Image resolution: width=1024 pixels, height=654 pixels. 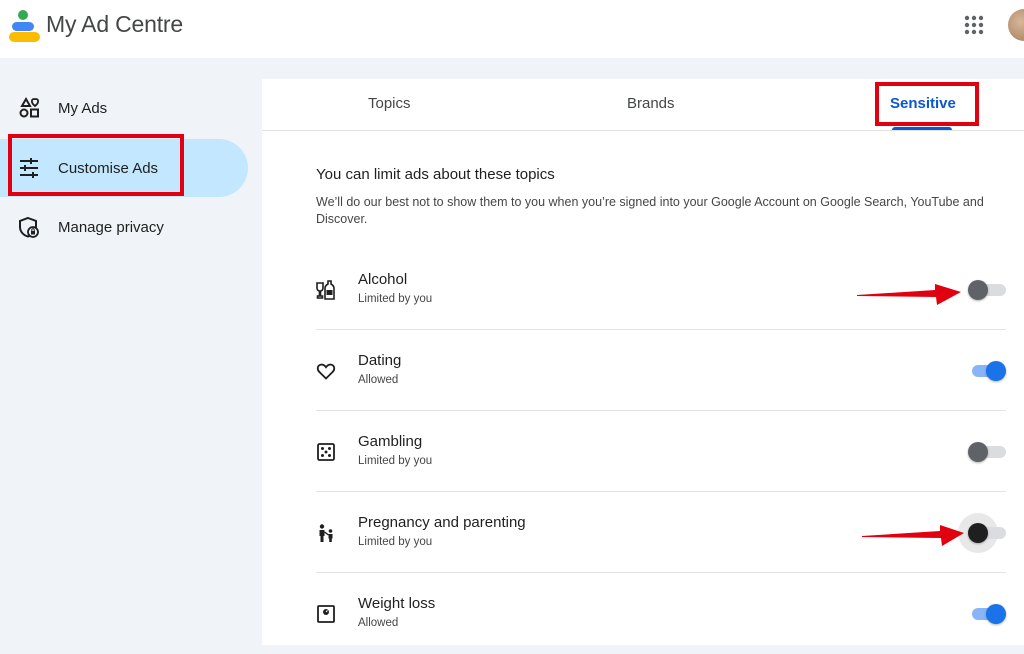 What do you see at coordinates (661, 451) in the screenshot?
I see `list-item: Gambling Limited by you` at bounding box center [661, 451].